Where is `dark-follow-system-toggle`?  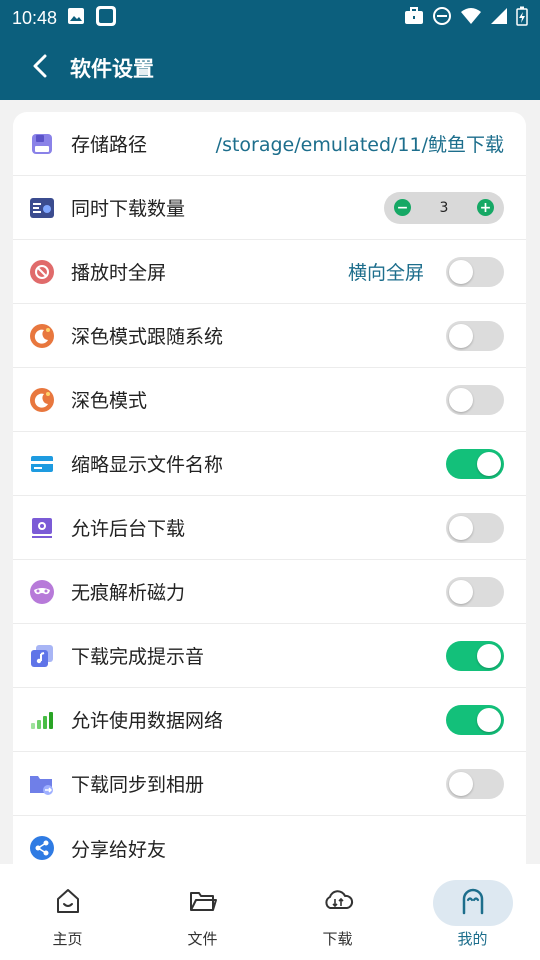 dark-follow-system-toggle is located at coordinates (475, 335).